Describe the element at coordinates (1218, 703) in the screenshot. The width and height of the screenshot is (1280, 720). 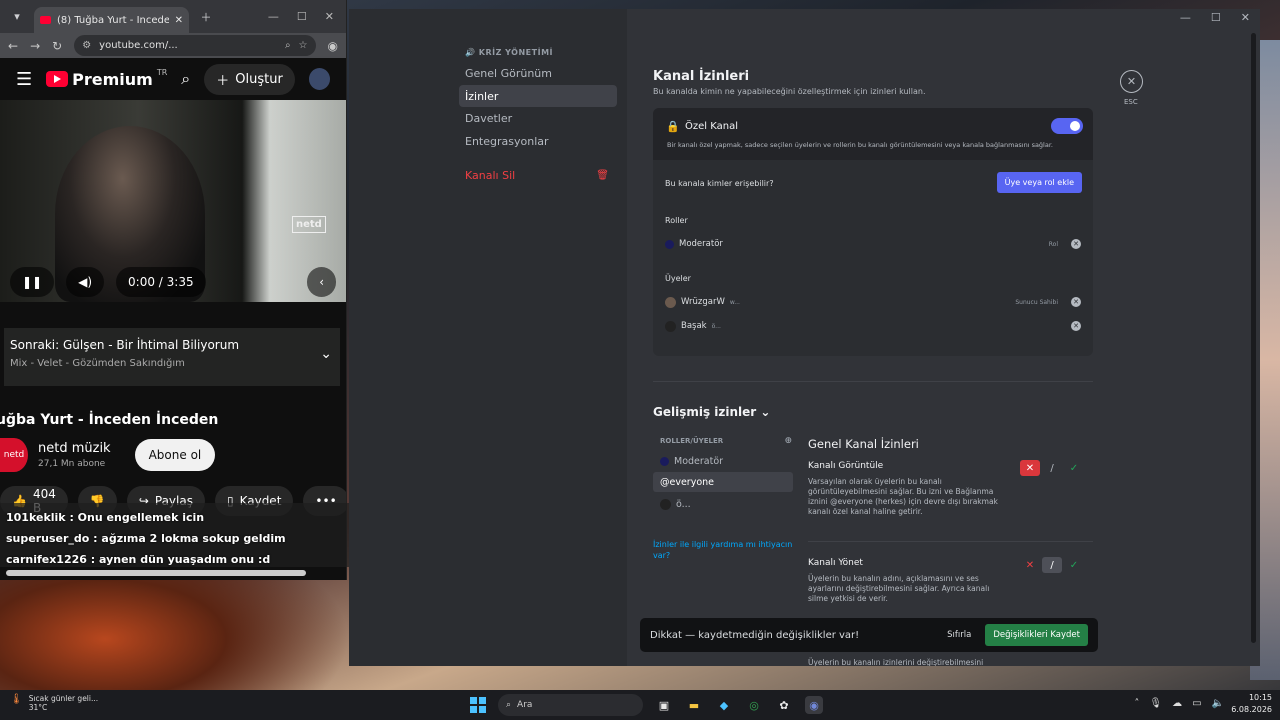
I see `volume-icon: 🔈` at that location.